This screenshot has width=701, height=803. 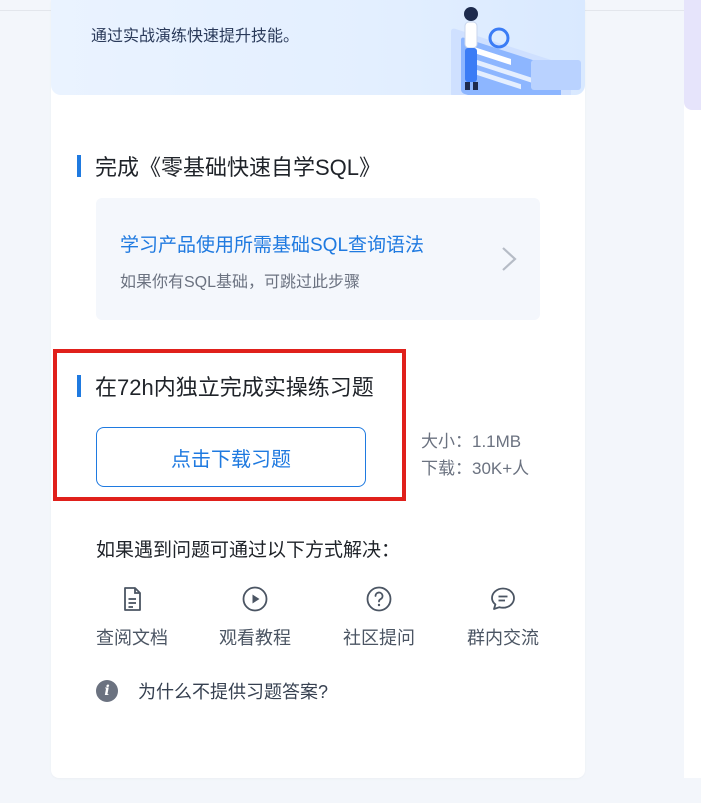 What do you see at coordinates (475, 455) in the screenshot?
I see `file-info: 大小：1.1MB 下载：30K+人` at bounding box center [475, 455].